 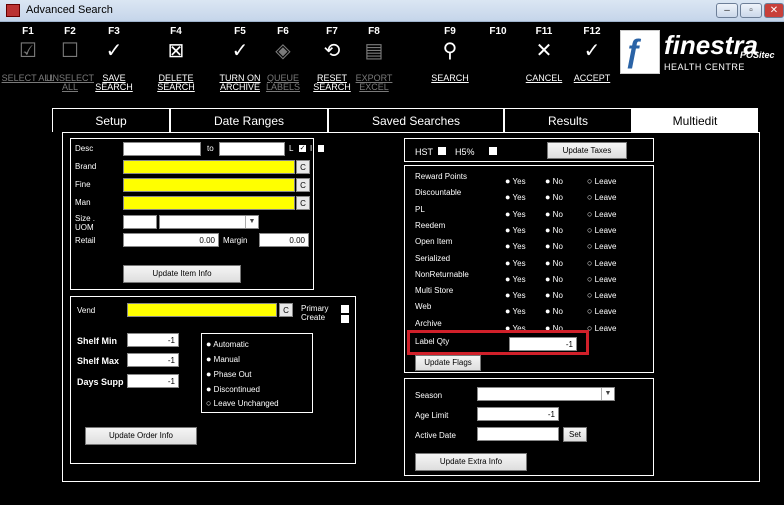 I want to click on l-checkbox: ✓, so click(x=302, y=148).